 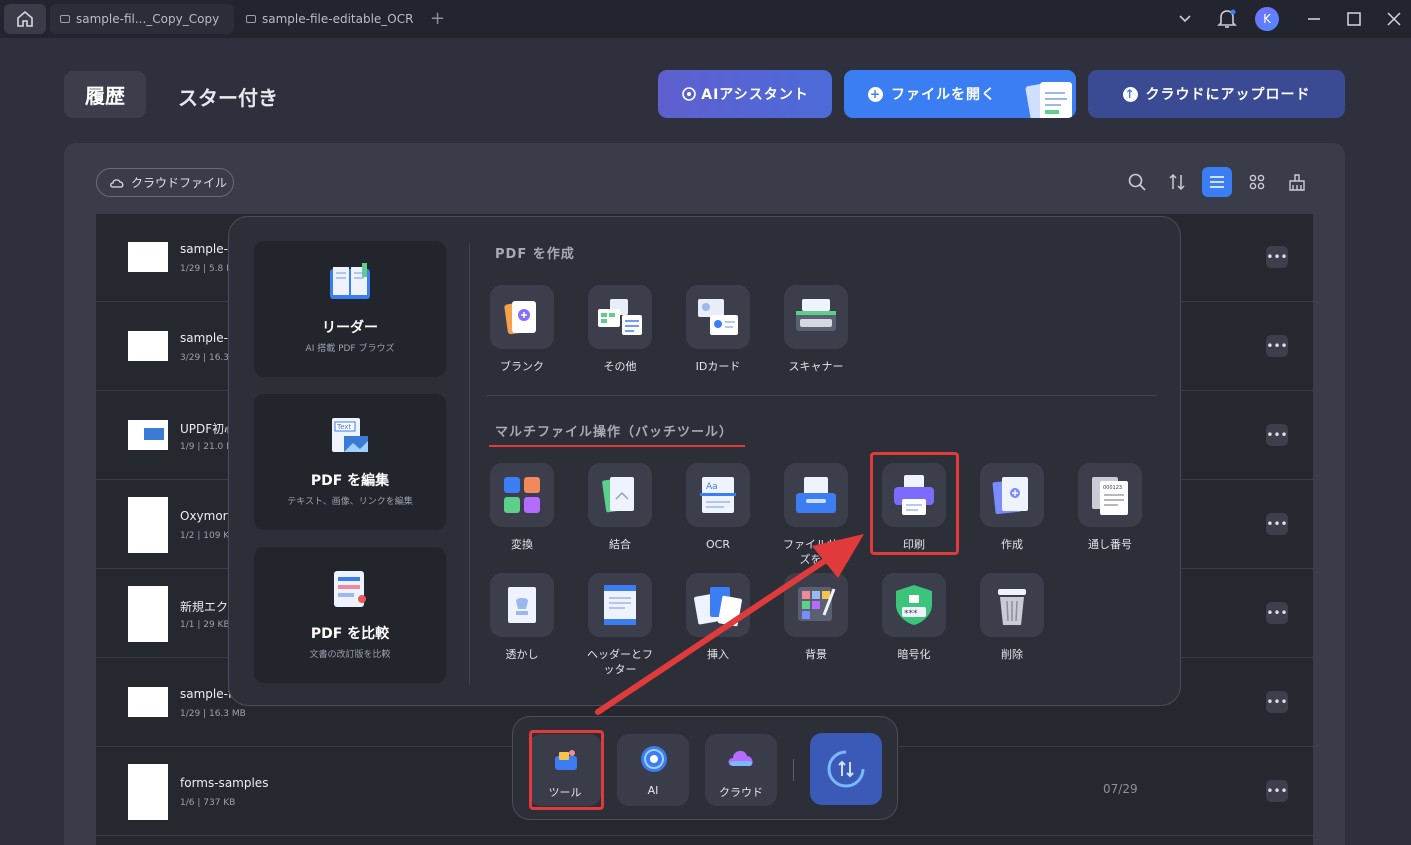 What do you see at coordinates (1185, 19) in the screenshot?
I see `chevron-down-icon` at bounding box center [1185, 19].